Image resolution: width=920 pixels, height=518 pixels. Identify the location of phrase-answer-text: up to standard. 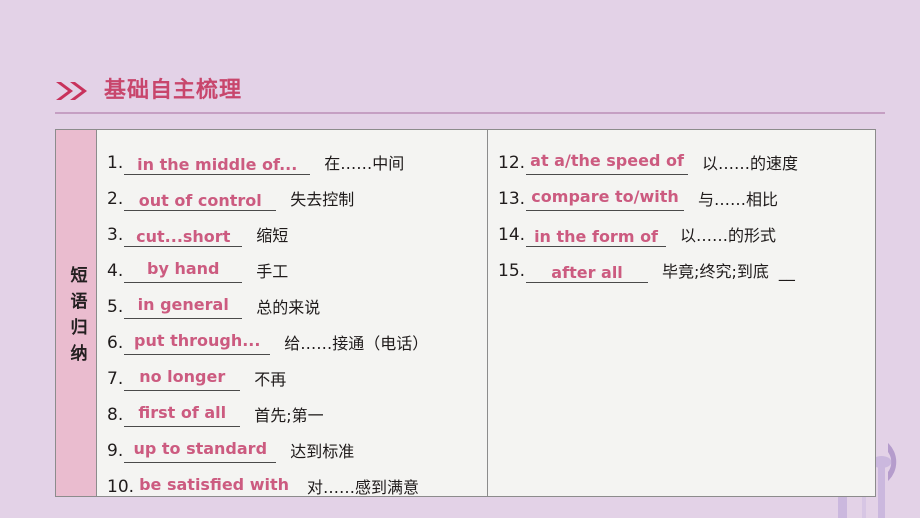
(200, 448).